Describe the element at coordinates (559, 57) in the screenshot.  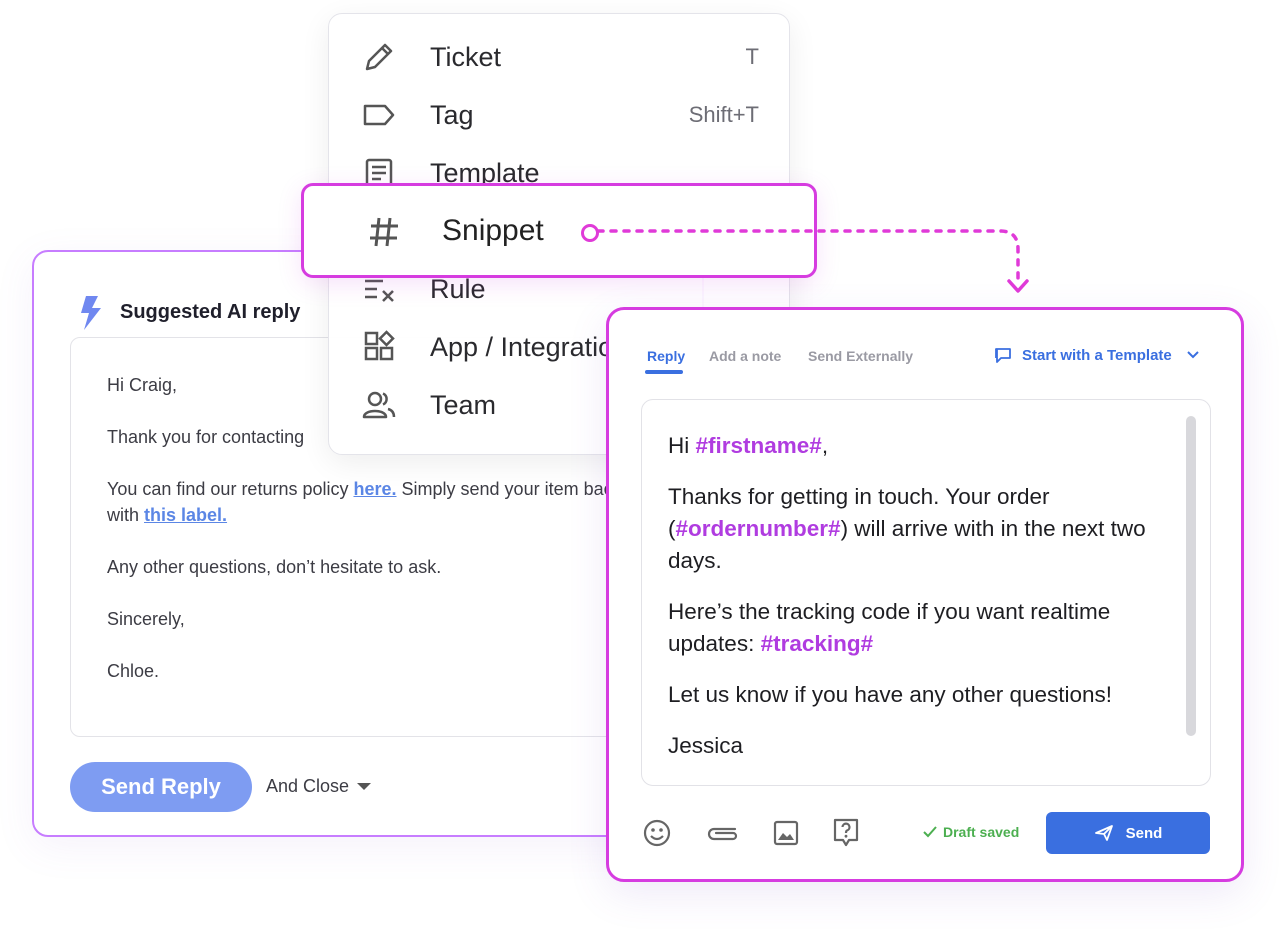
I see `menu-item-ticket: Ticket T` at that location.